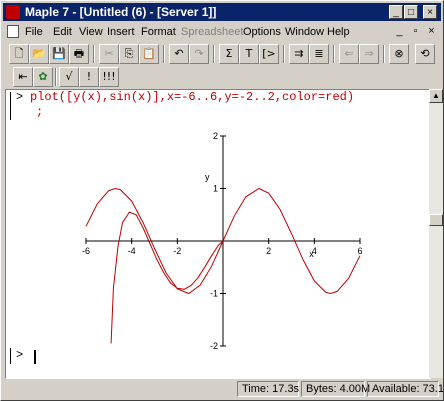  I want to click on open-icon: 📂, so click(39, 54).